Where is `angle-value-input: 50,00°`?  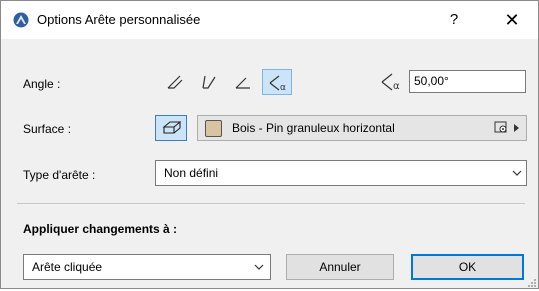 angle-value-input: 50,00° is located at coordinates (467, 81).